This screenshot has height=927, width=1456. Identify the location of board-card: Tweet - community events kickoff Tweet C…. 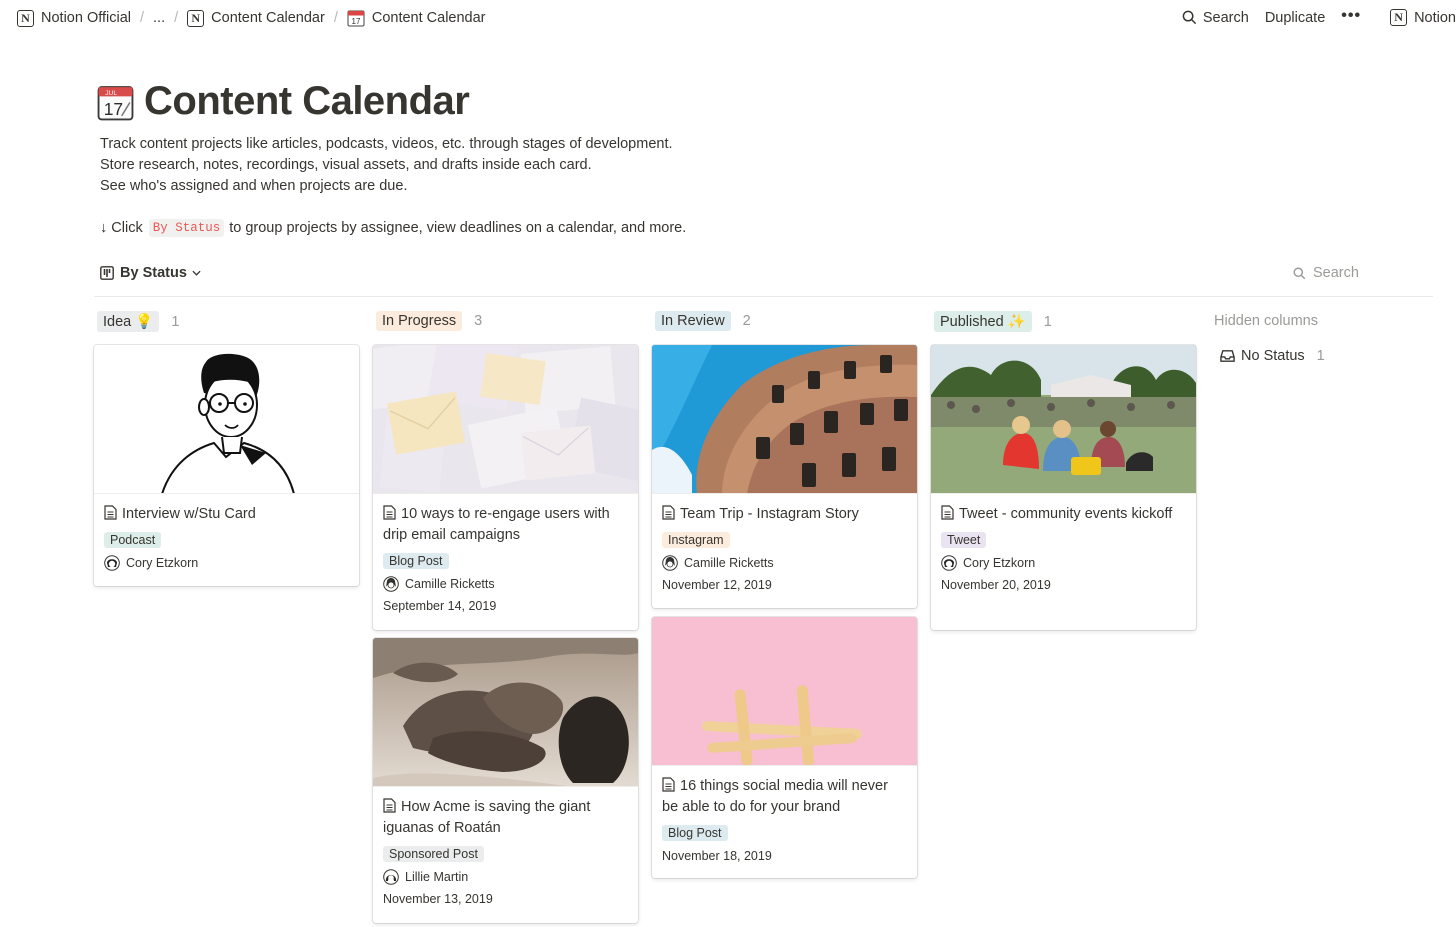
(1063, 487).